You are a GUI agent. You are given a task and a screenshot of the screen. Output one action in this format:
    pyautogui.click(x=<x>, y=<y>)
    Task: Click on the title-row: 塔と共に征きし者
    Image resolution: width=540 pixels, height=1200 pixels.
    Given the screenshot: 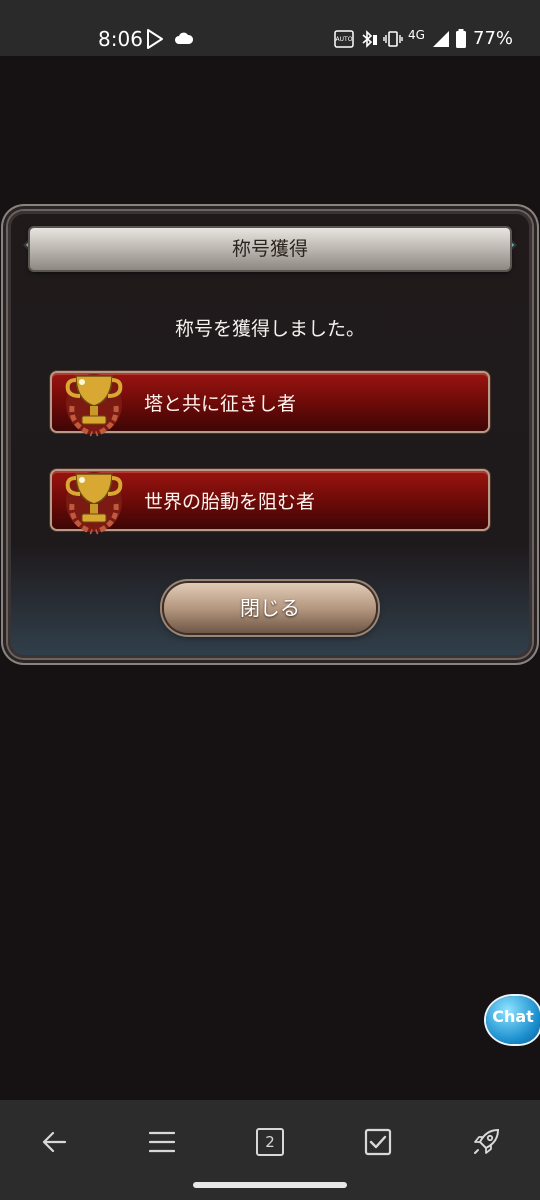 What is the action you would take?
    pyautogui.click(x=270, y=405)
    